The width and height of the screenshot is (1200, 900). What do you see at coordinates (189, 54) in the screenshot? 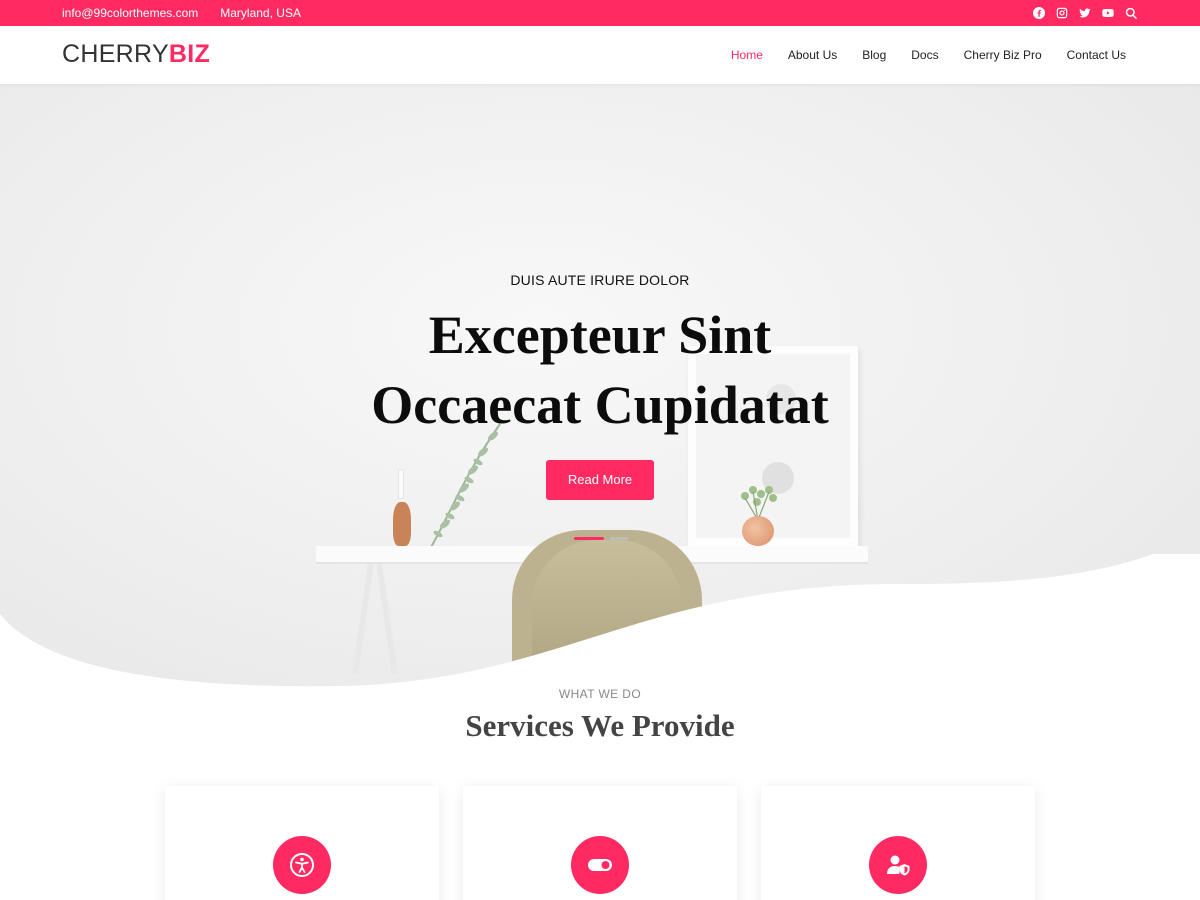
I see `logo-text-biz: BIZ` at bounding box center [189, 54].